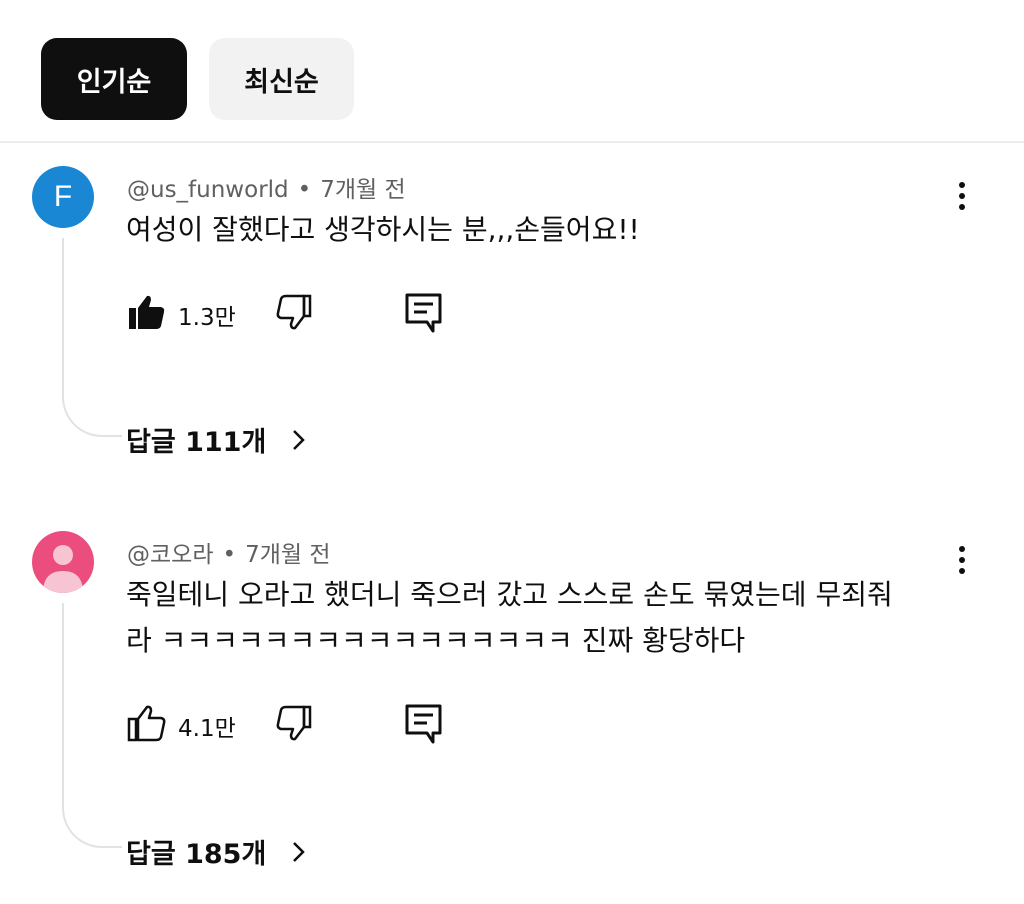 The height and width of the screenshot is (904, 1024). Describe the element at coordinates (114, 79) in the screenshot. I see `sort-chip-popular: 인기순` at that location.